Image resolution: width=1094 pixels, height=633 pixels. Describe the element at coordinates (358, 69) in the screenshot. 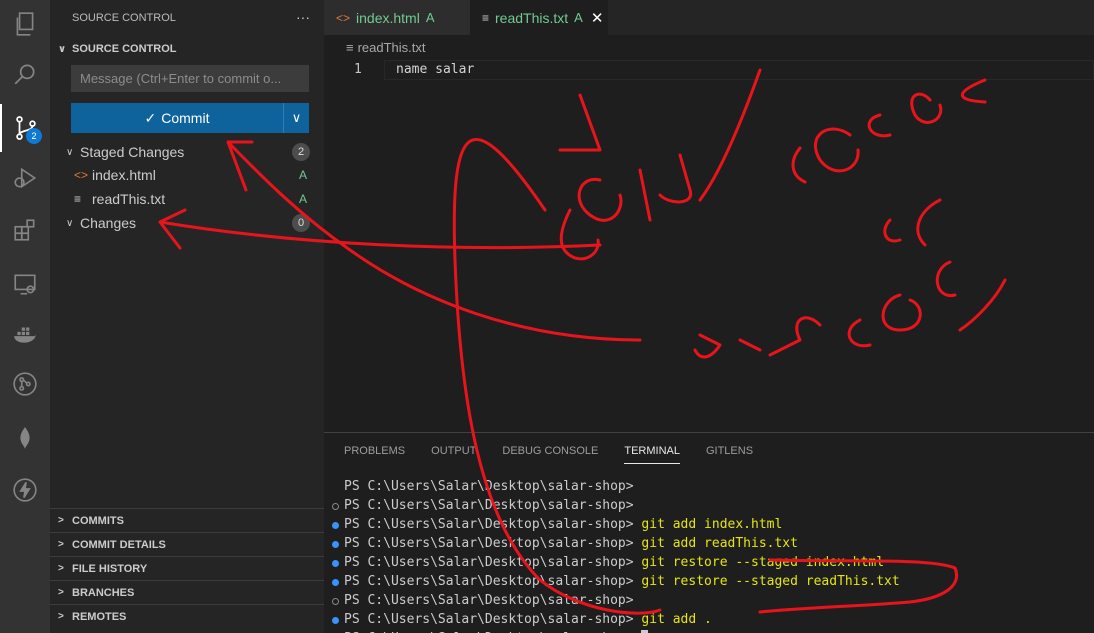

I see `line-number: 1` at that location.